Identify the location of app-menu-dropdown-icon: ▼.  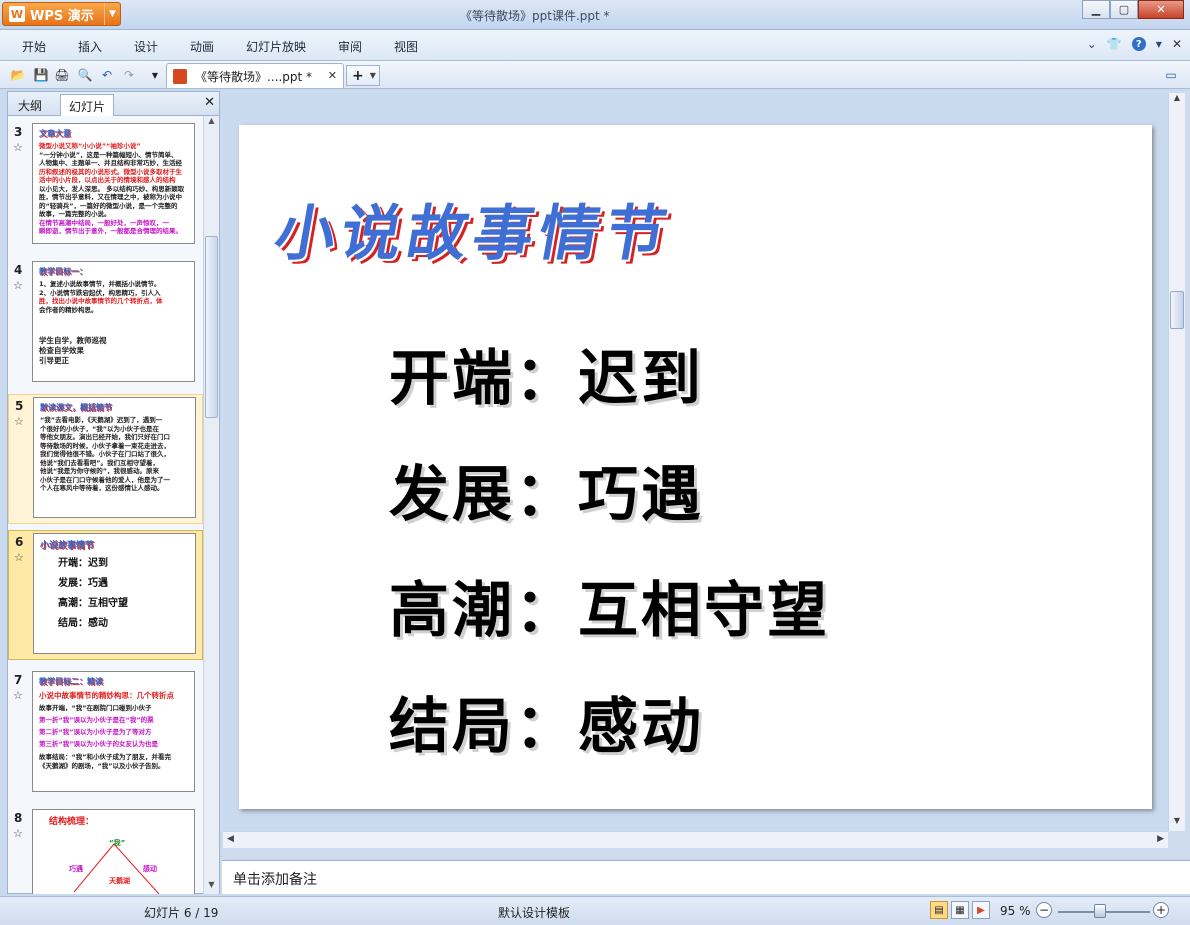
(112, 14).